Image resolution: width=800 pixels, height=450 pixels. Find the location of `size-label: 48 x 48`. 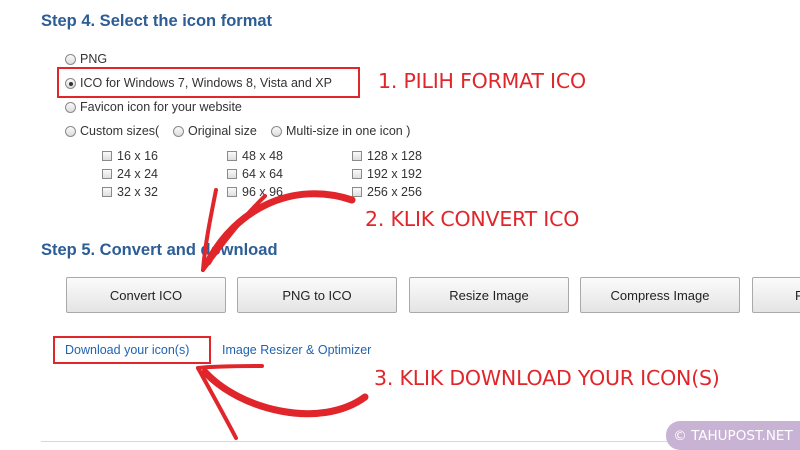

size-label: 48 x 48 is located at coordinates (263, 156).